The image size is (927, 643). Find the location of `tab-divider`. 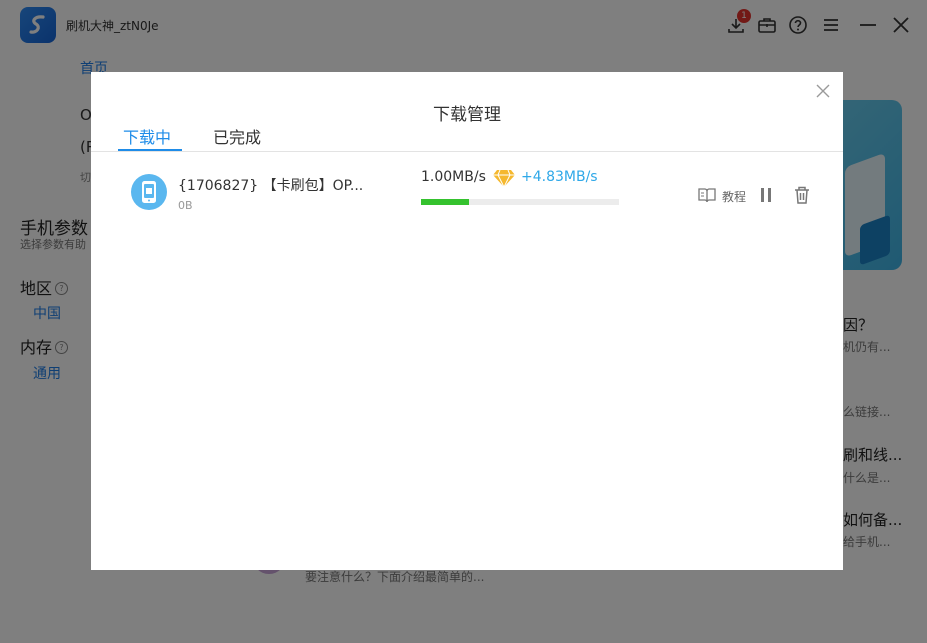

tab-divider is located at coordinates (467, 151).